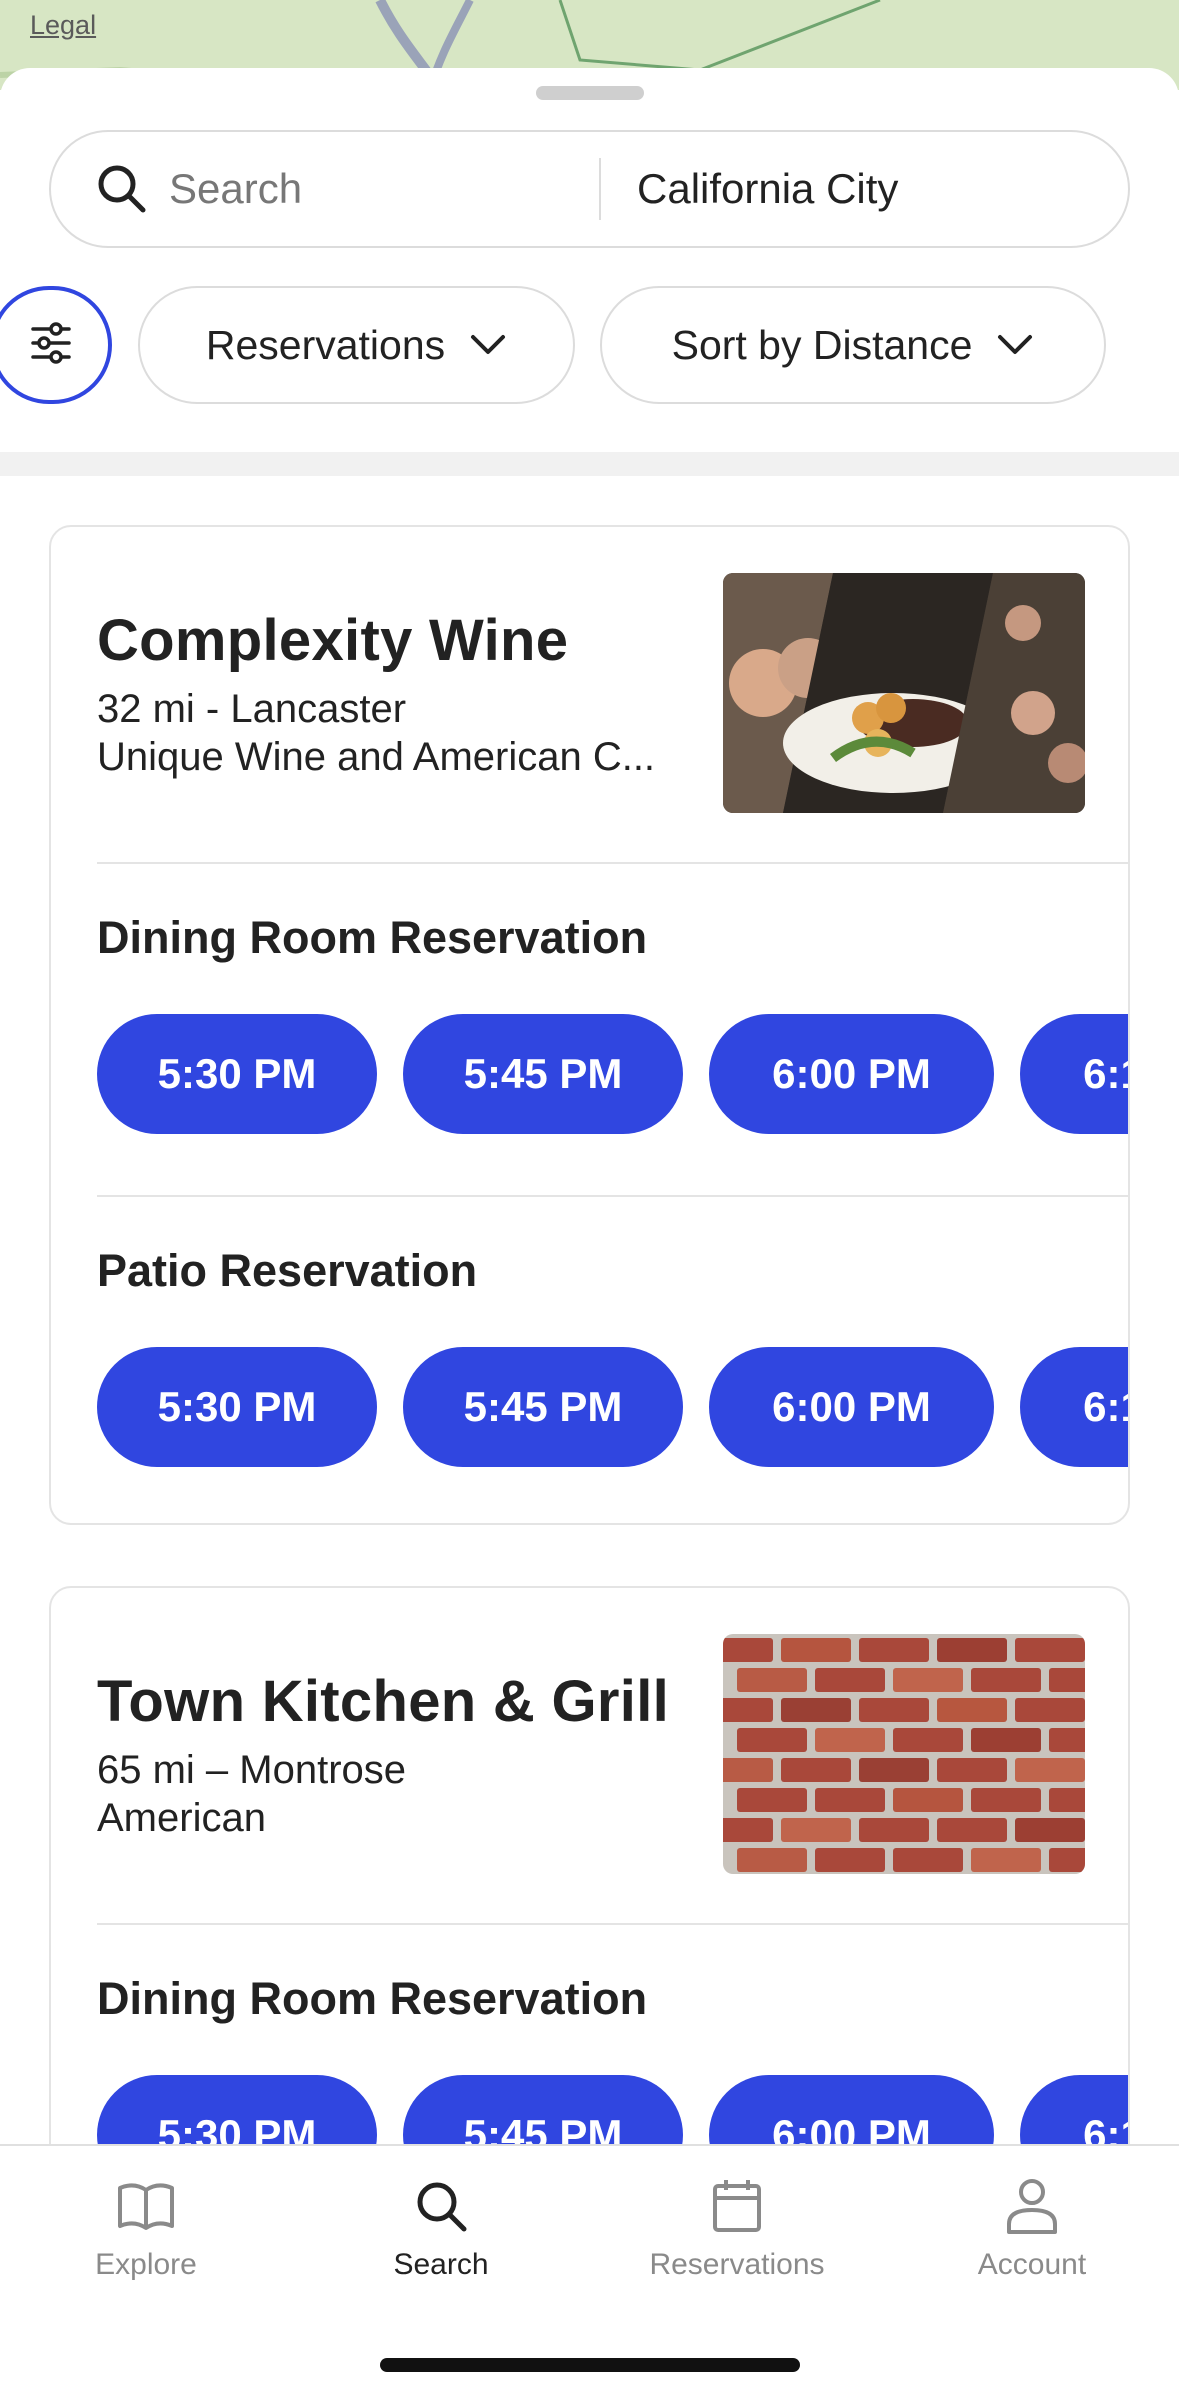  Describe the element at coordinates (181, 1818) in the screenshot. I see `restaurant-cuisine: American` at that location.